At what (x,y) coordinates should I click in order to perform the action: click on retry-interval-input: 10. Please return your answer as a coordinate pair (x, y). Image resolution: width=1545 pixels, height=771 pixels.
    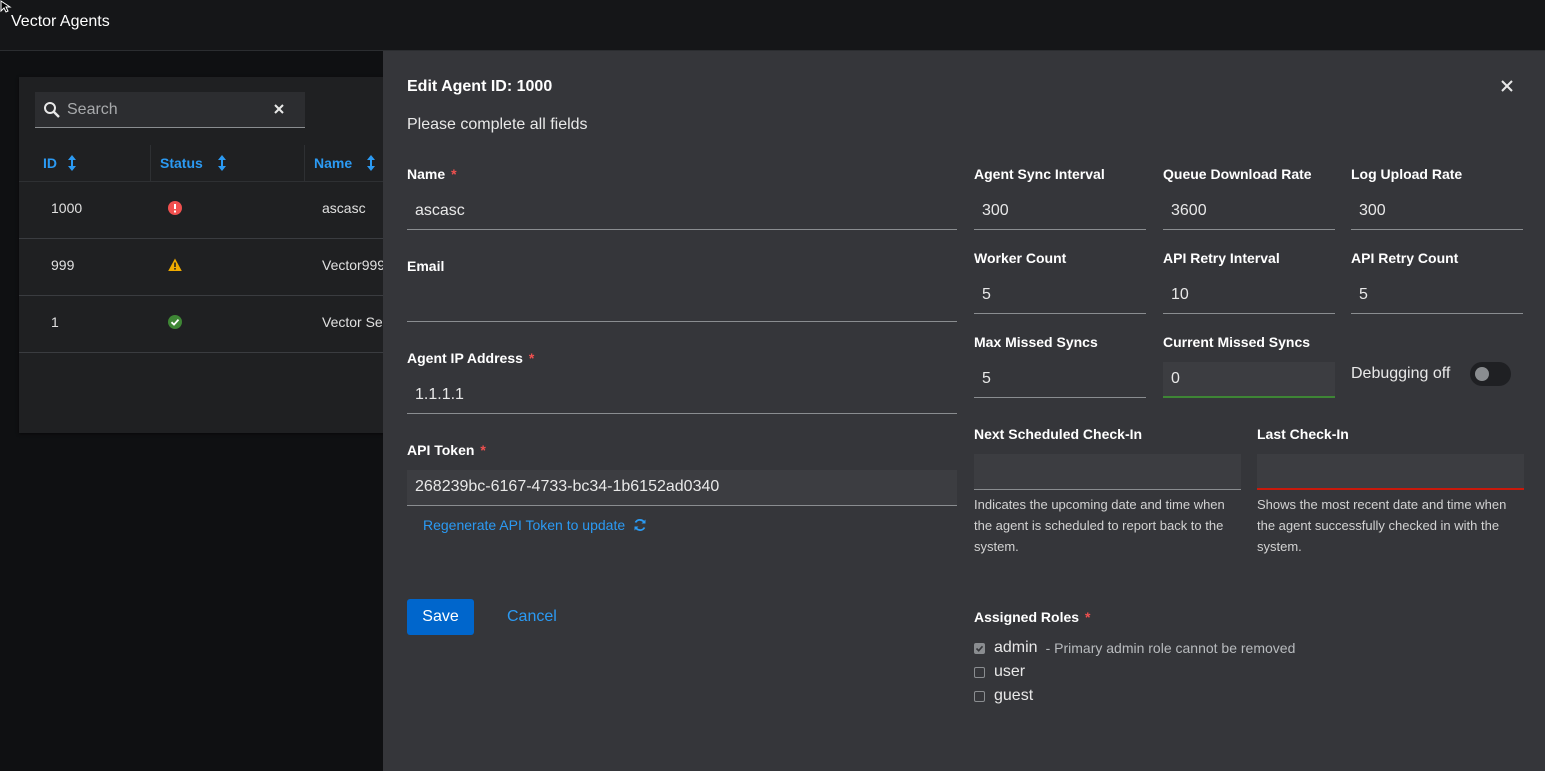
    Looking at the image, I should click on (1249, 296).